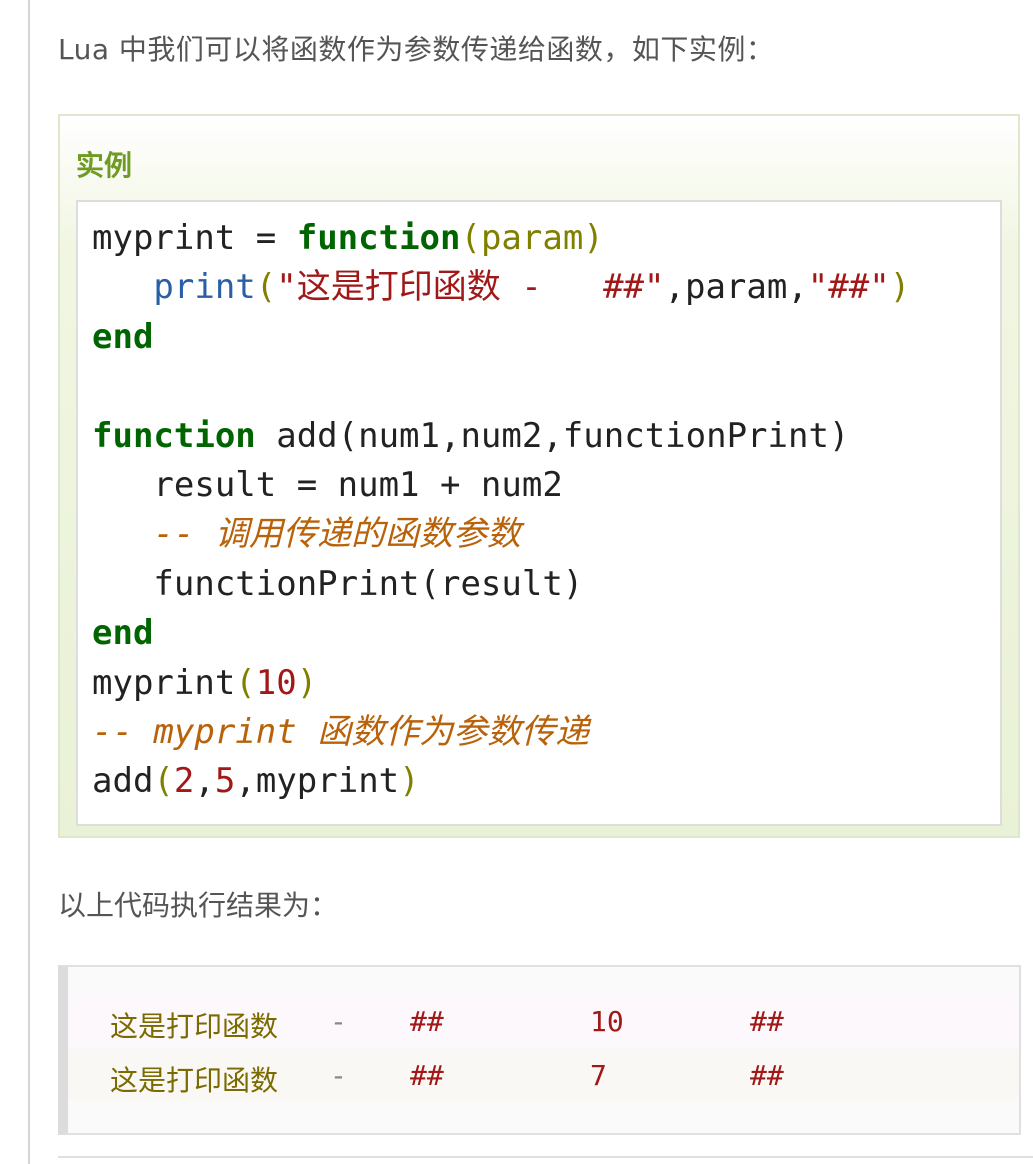 The image size is (1033, 1164). I want to click on code-comment: -- myprint 函数作为参数传递, so click(341, 732).